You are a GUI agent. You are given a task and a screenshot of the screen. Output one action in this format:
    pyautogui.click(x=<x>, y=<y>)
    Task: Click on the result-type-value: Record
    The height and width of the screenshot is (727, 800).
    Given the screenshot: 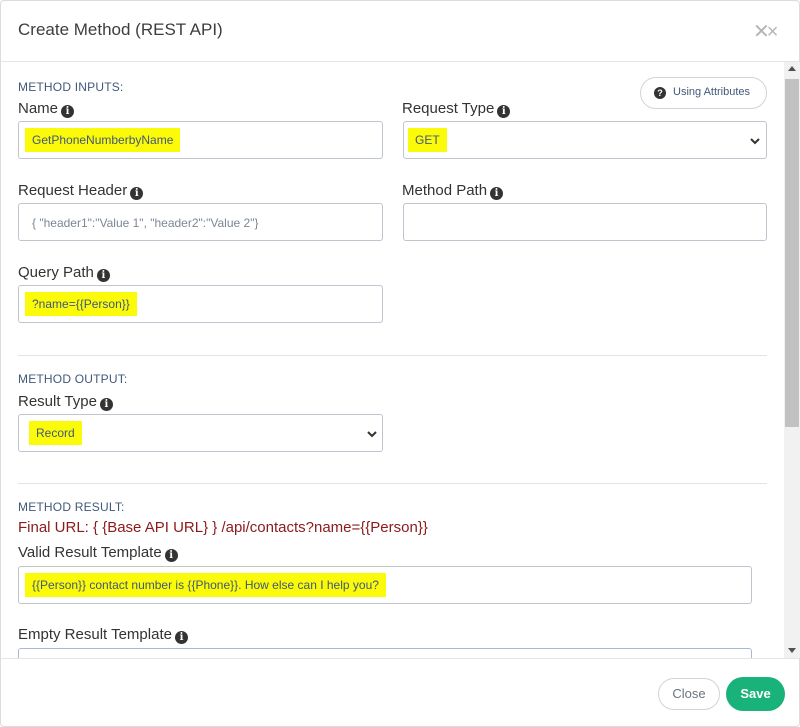 What is the action you would take?
    pyautogui.click(x=55, y=433)
    